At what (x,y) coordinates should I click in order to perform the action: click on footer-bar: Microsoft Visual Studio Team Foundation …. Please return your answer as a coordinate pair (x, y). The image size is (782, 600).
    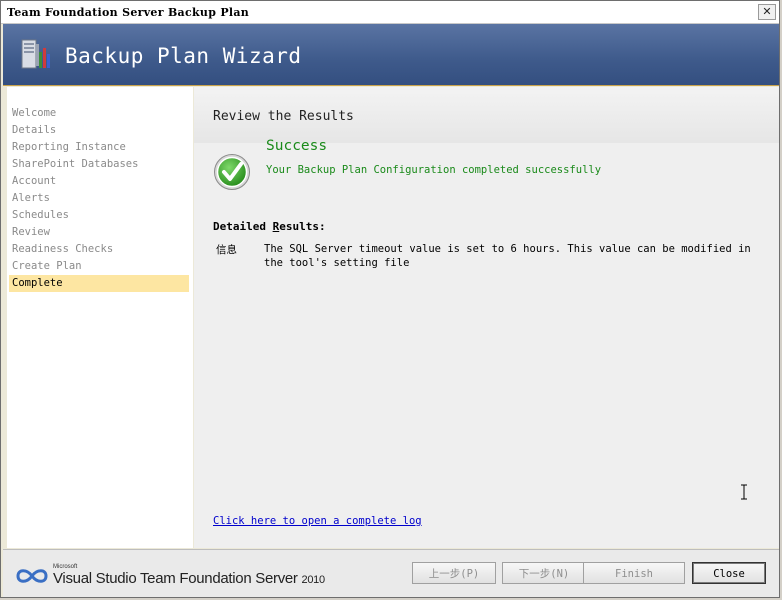
    Looking at the image, I should click on (391, 573).